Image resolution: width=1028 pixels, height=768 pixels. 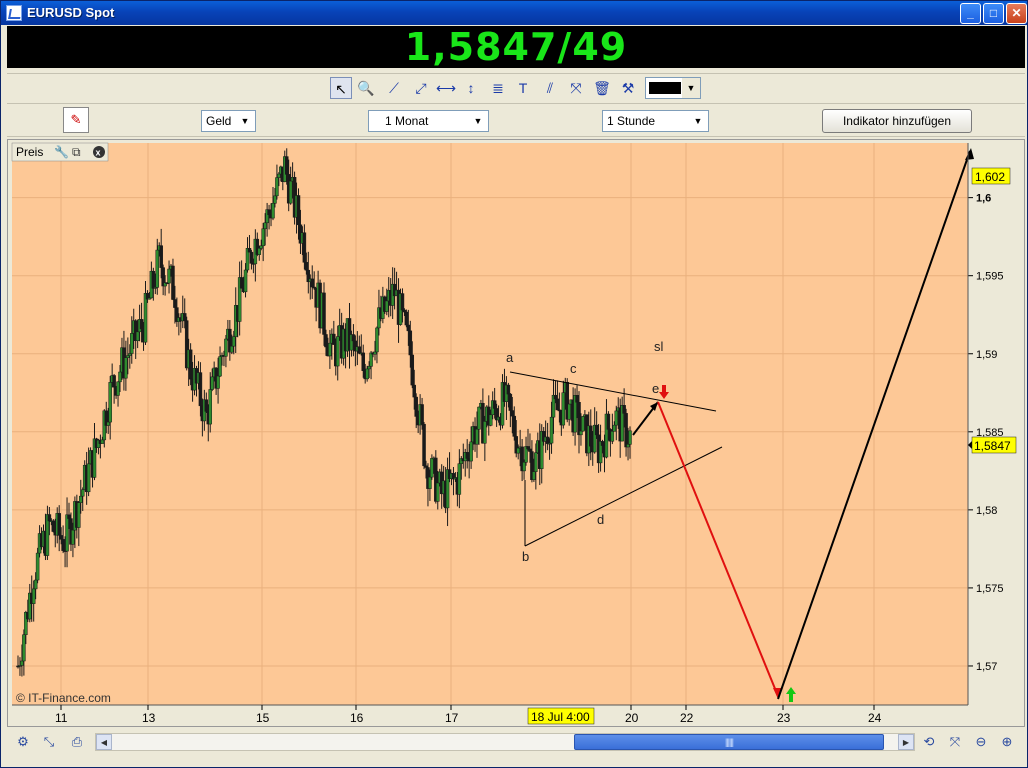 I want to click on y-axis: 1,61,5951,591,5851,581,5751,57, so click(x=985, y=424).